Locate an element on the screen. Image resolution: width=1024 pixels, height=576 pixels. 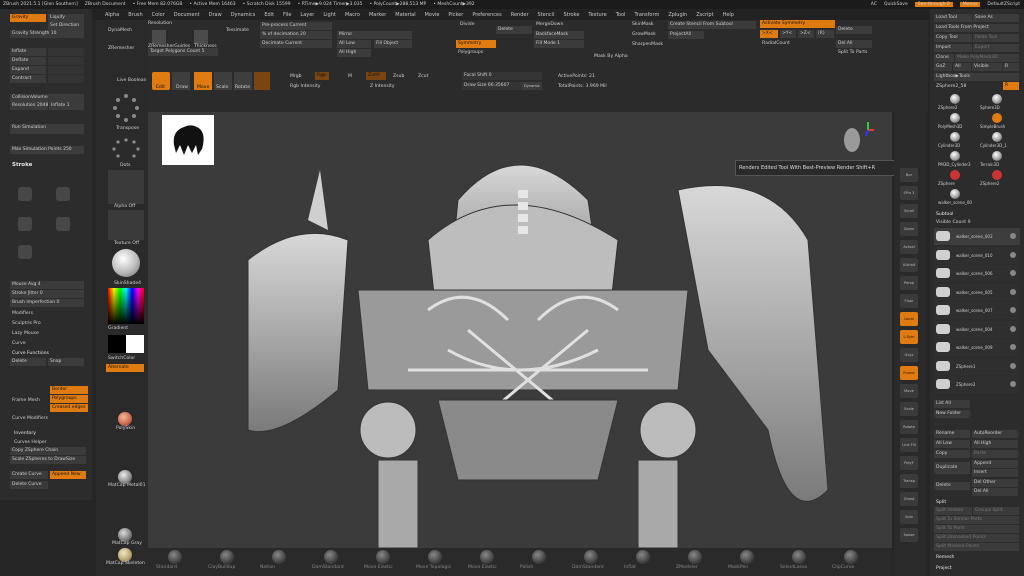
append-new-button: Append New is located at coordinates (68, 475).